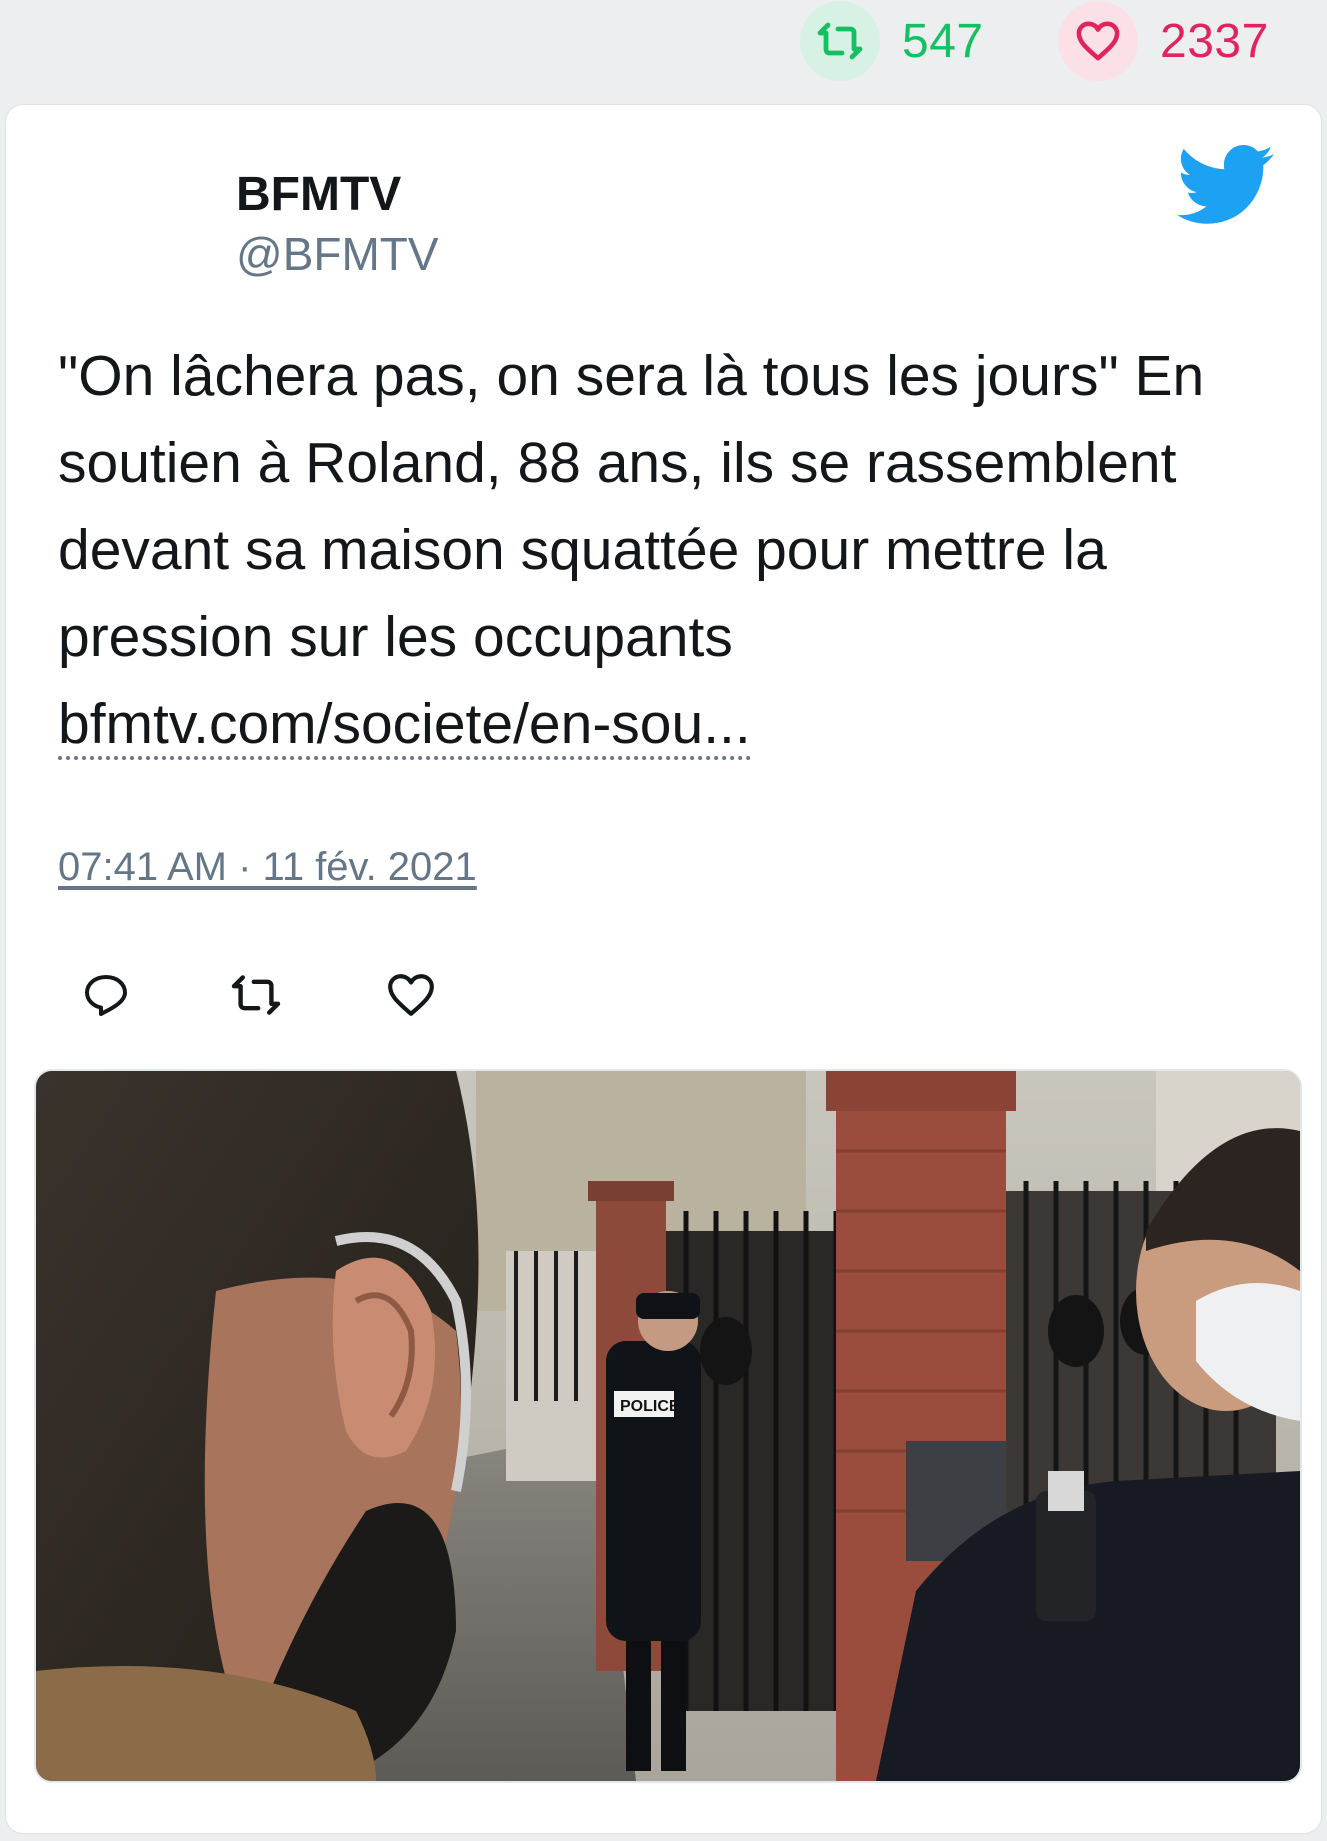 This screenshot has height=1841, width=1327. Describe the element at coordinates (663, 50) in the screenshot. I see `engagement-bar: 547 2337` at that location.